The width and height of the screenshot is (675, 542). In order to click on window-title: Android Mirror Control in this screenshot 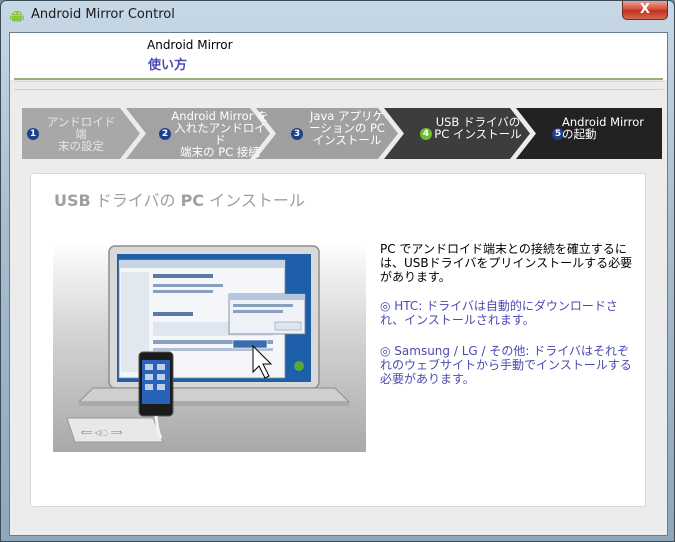, I will do `click(103, 14)`.